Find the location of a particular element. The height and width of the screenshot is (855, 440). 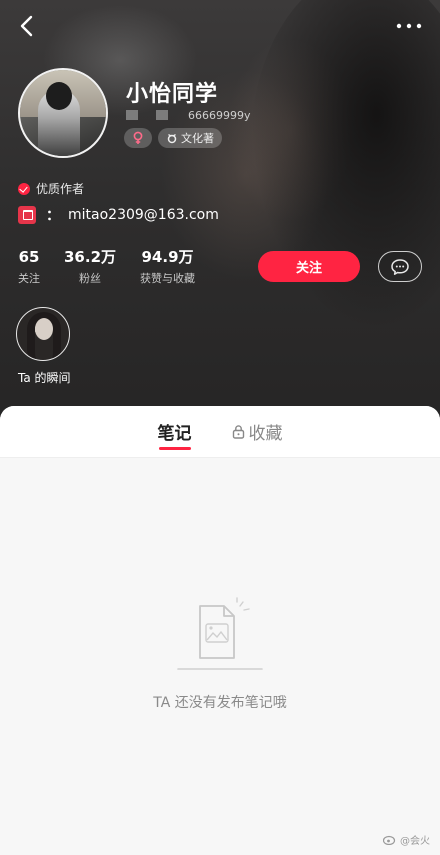

moment-label: Ta 的瞬间 is located at coordinates (44, 378).